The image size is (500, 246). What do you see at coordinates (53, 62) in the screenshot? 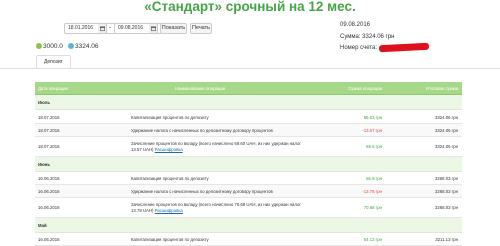
I see `tab-deposit: Депозит` at bounding box center [53, 62].